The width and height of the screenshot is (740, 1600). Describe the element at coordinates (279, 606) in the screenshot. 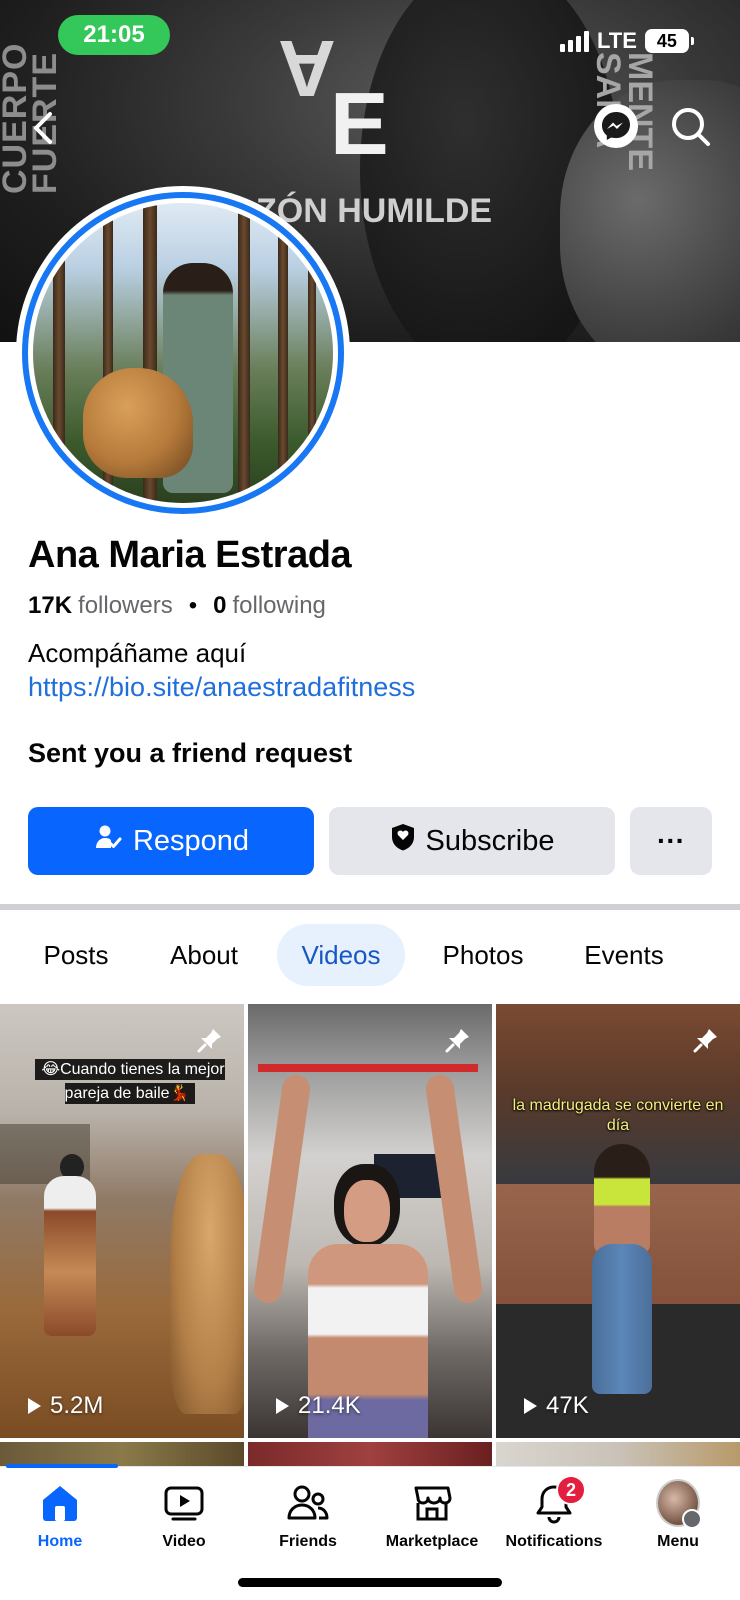

I see `following-label: following` at that location.